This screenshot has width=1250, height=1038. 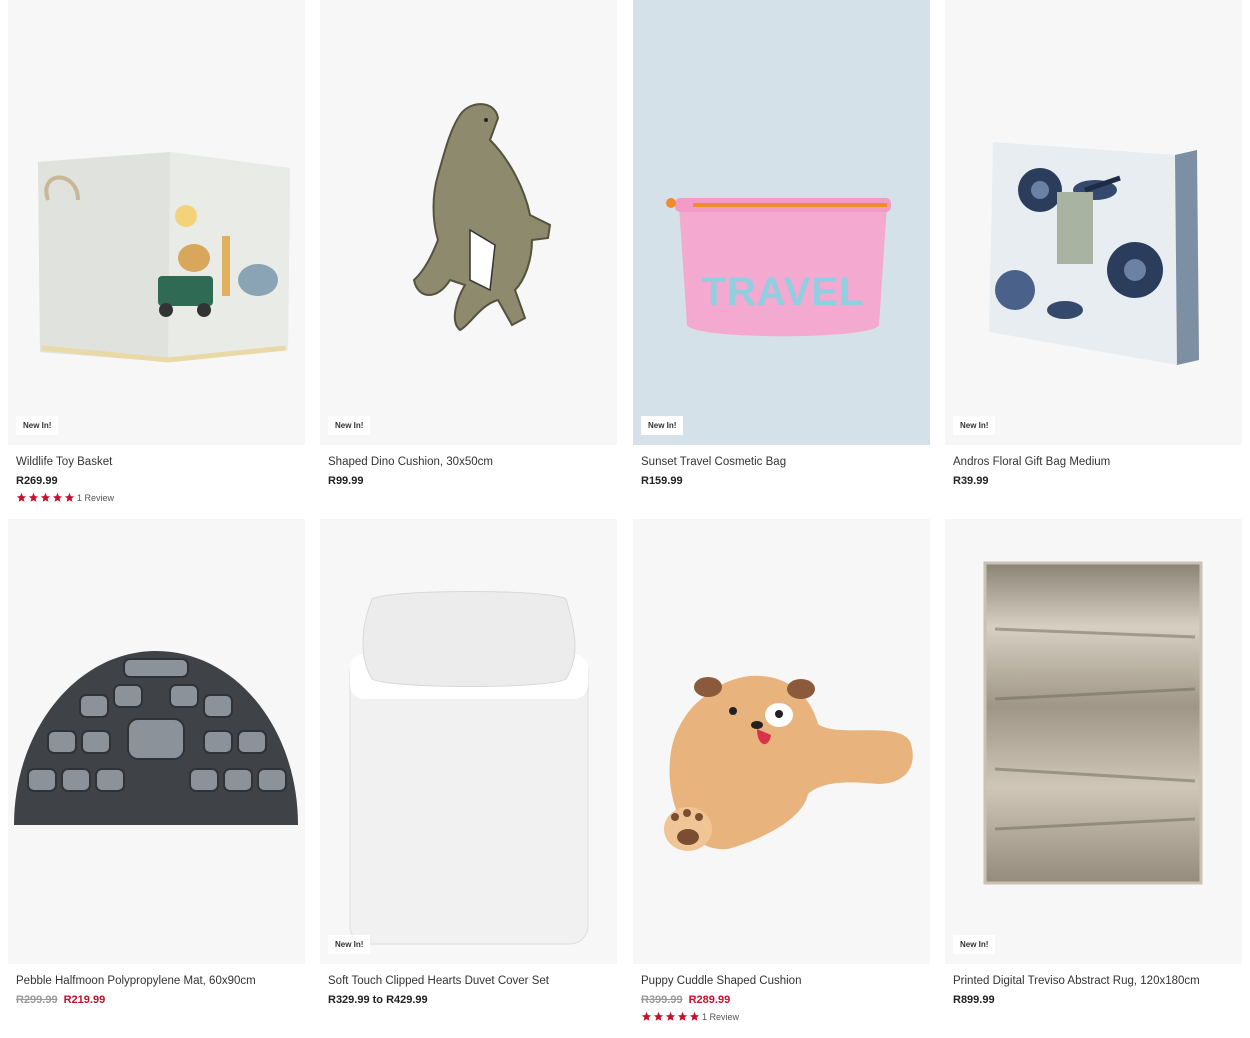 What do you see at coordinates (482, 217) in the screenshot?
I see `dino-cushion-icon` at bounding box center [482, 217].